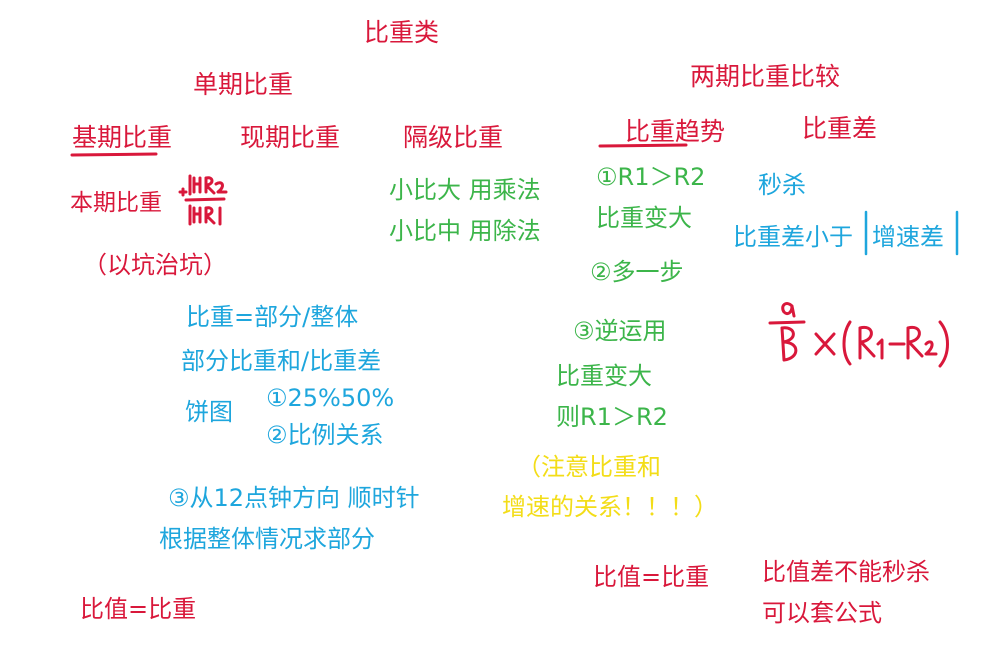 Image resolution: width=1007 pixels, height=651 pixels. Describe the element at coordinates (765, 76) in the screenshot. I see `two-period-heading: 两期比重比较` at that location.